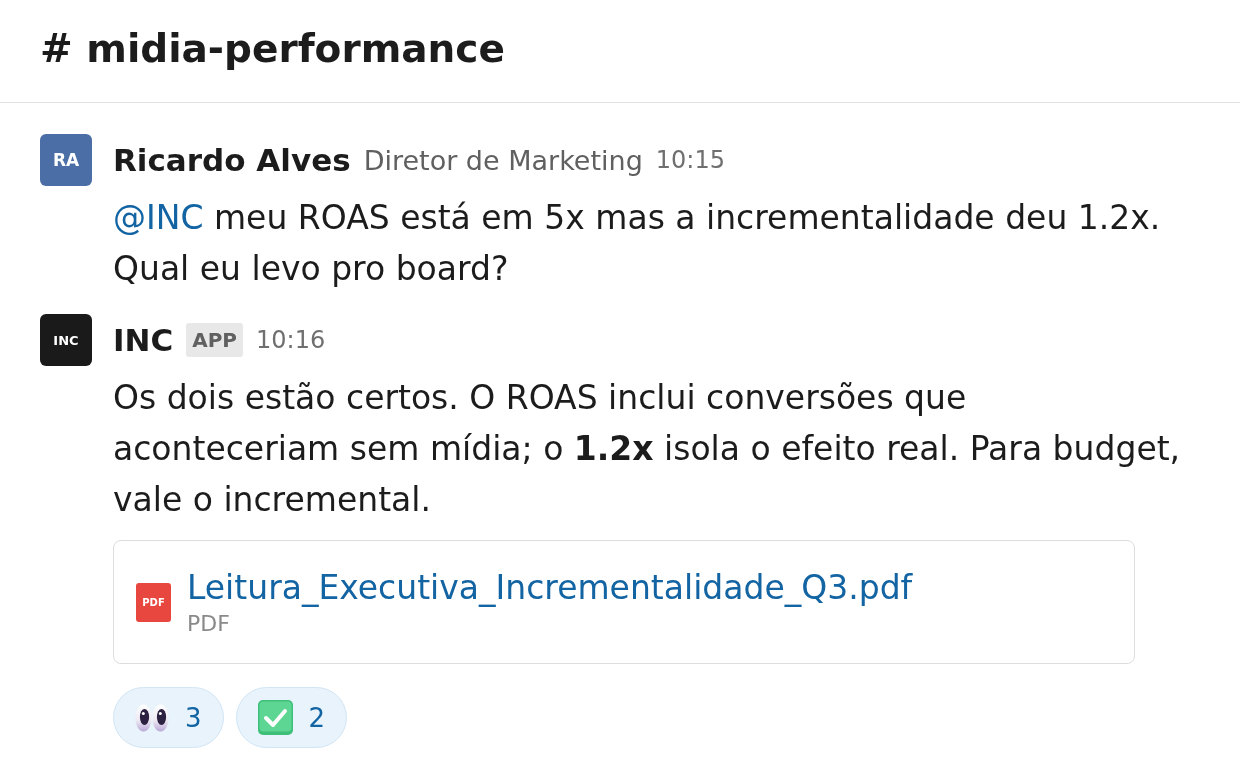 The image size is (1240, 775). Describe the element at coordinates (272, 48) in the screenshot. I see `channel-title: # midia-performance` at that location.